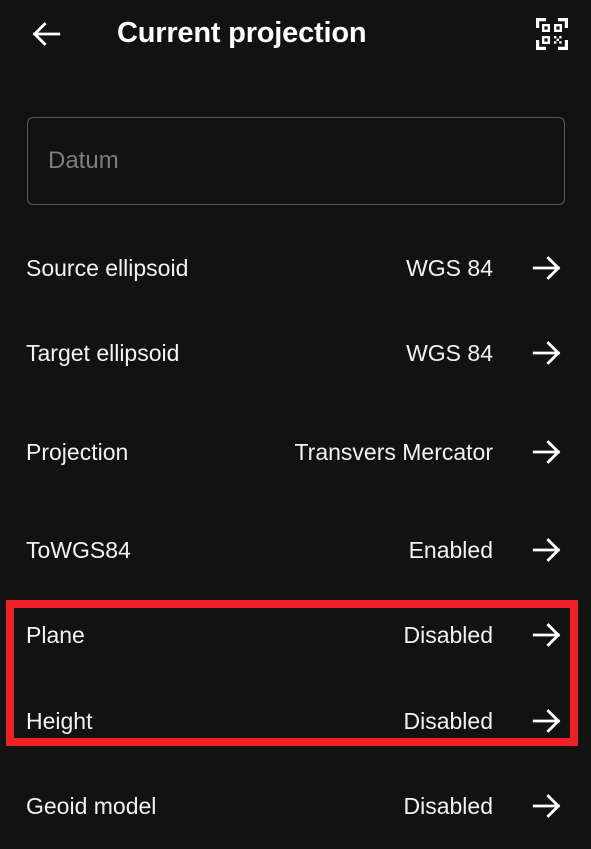 The width and height of the screenshot is (591, 849). I want to click on setting-row-height: Height Disabled, so click(295, 721).